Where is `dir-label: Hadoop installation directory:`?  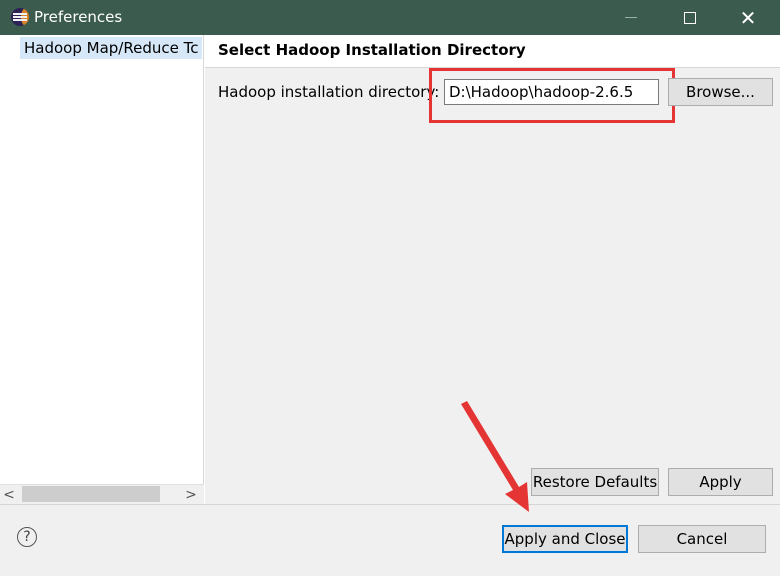 dir-label: Hadoop installation directory: is located at coordinates (329, 92).